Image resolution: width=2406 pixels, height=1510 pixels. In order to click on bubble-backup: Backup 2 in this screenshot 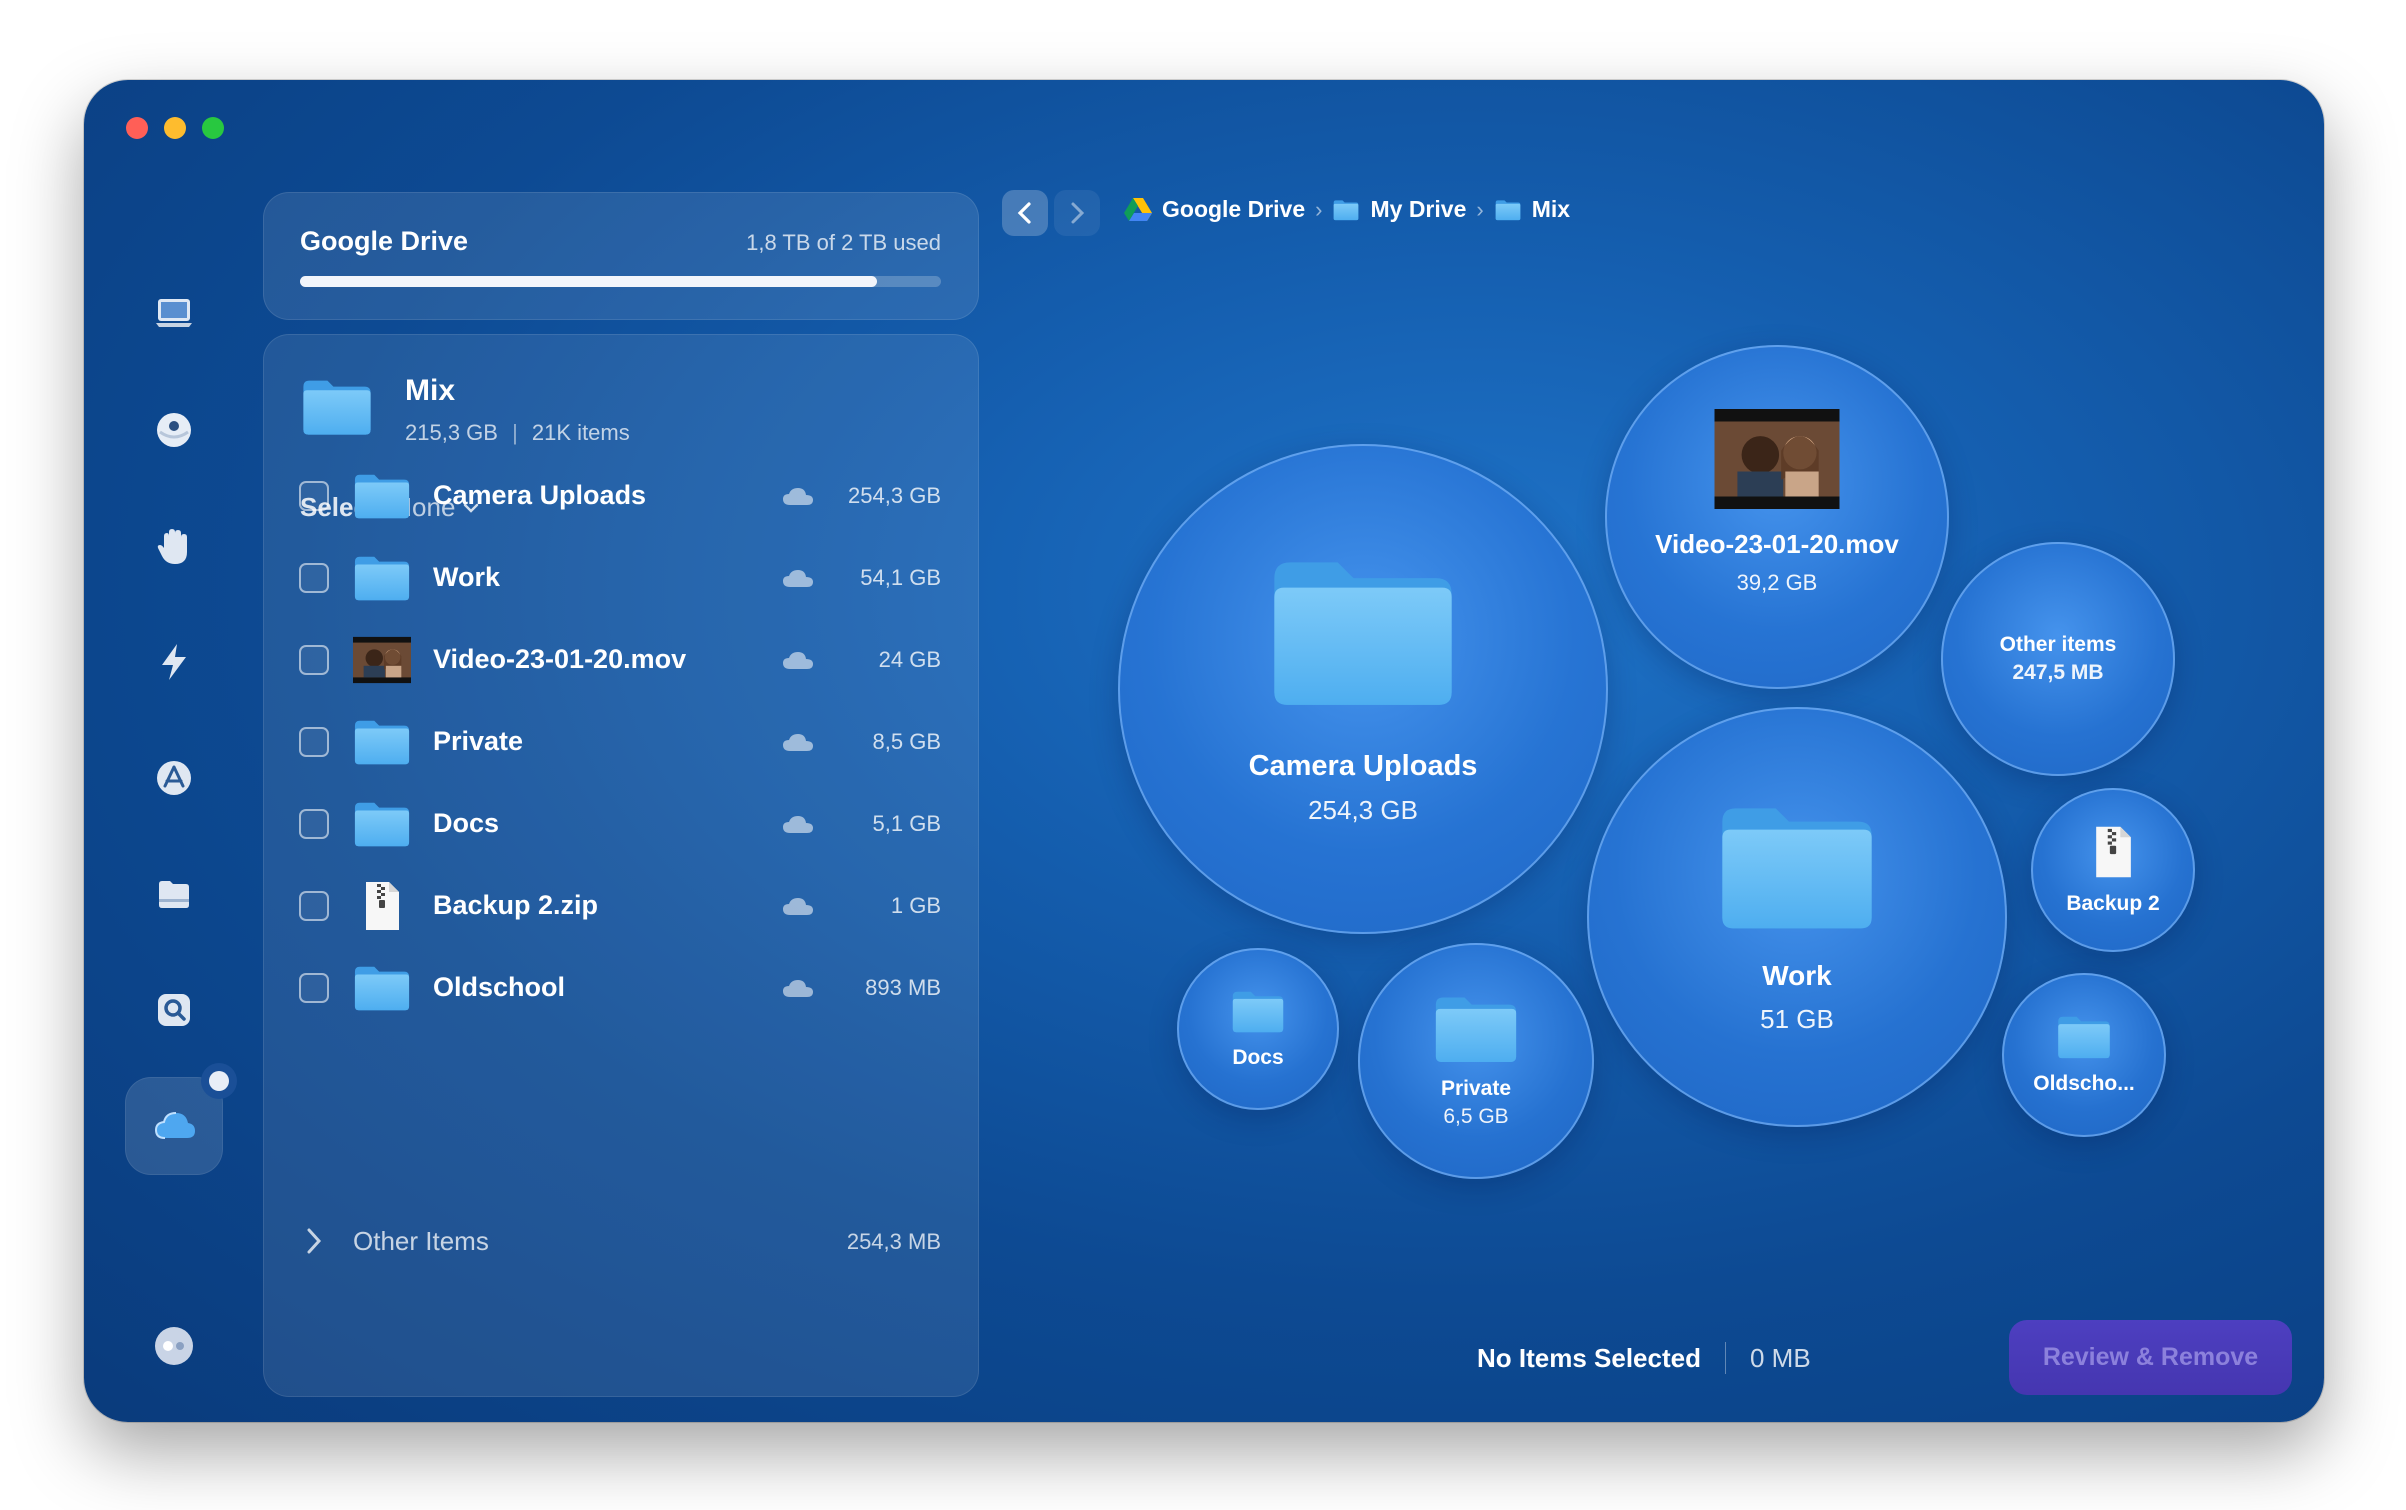, I will do `click(2113, 870)`.